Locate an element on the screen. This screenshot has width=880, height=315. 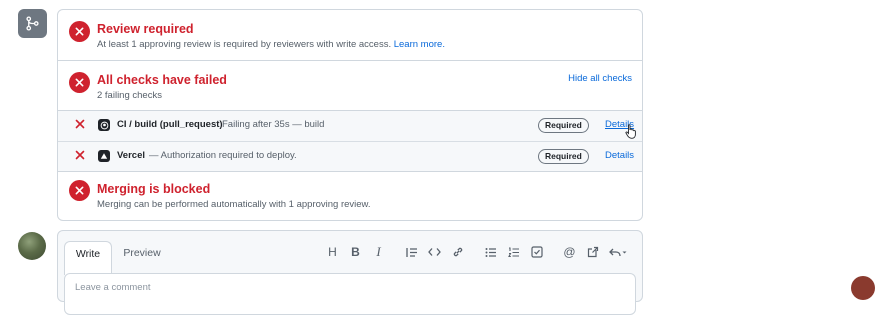
comment-textarea: Leave a comment is located at coordinates (350, 294).